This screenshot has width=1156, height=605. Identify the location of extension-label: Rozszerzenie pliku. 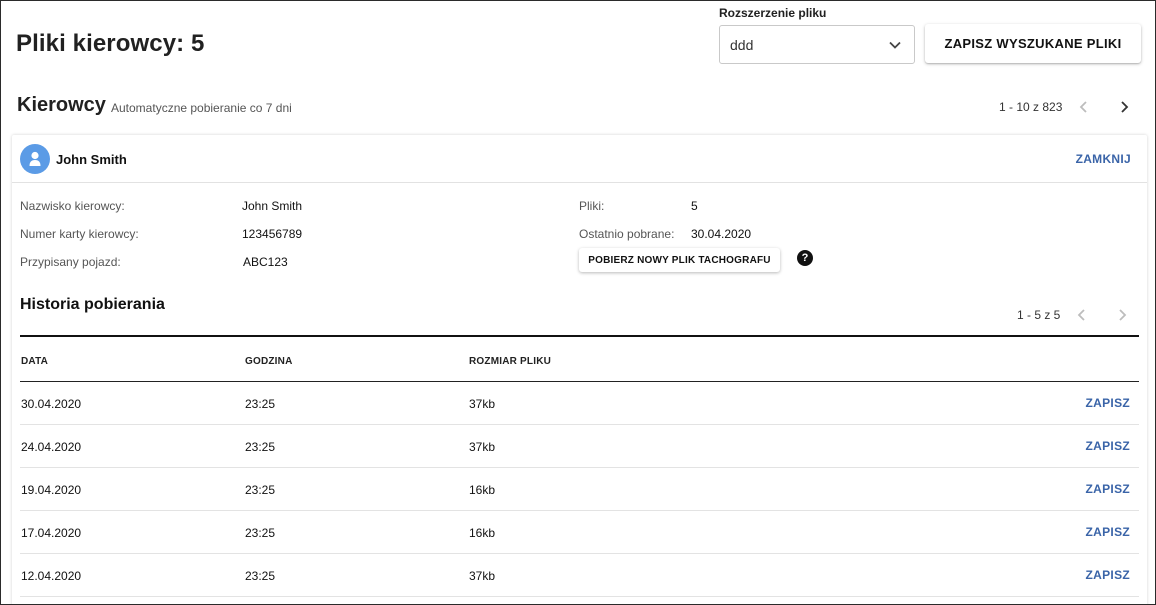
(773, 13).